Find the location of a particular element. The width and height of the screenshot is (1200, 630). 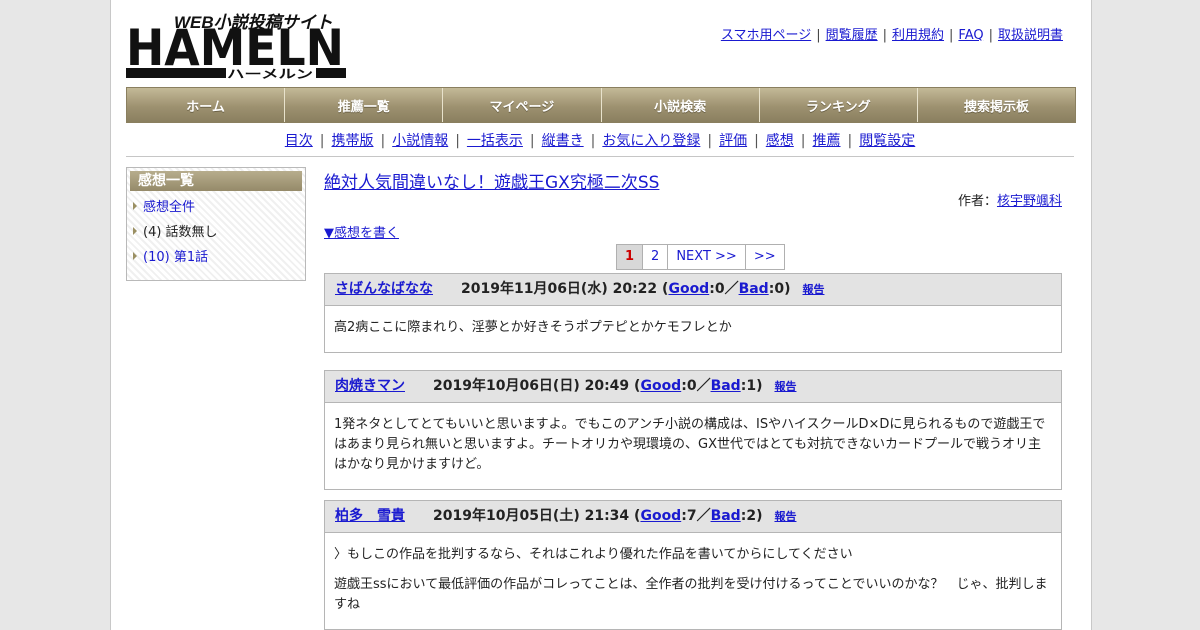

nav-home: ホーム is located at coordinates (206, 105).